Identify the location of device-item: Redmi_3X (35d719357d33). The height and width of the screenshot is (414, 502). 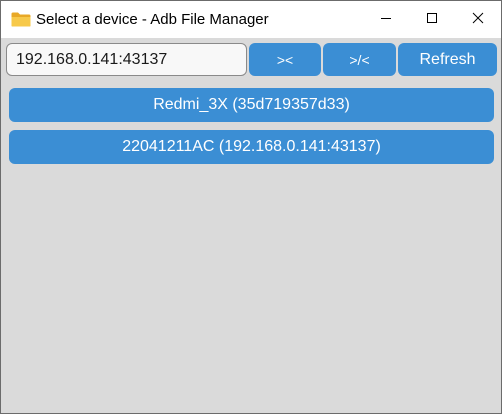
(251, 105).